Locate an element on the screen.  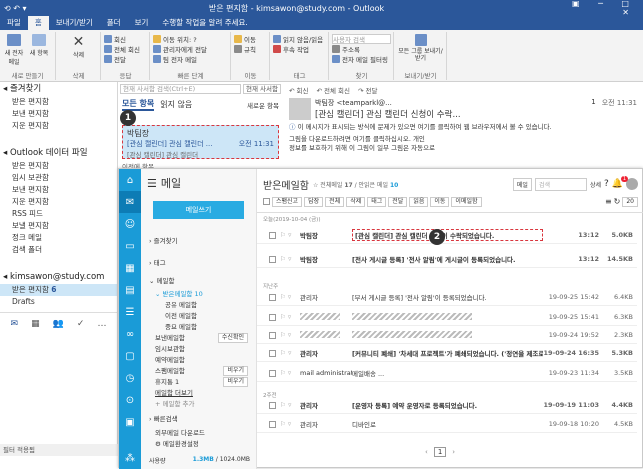
webmail-search-input: 검색 is located at coordinates (560, 184).